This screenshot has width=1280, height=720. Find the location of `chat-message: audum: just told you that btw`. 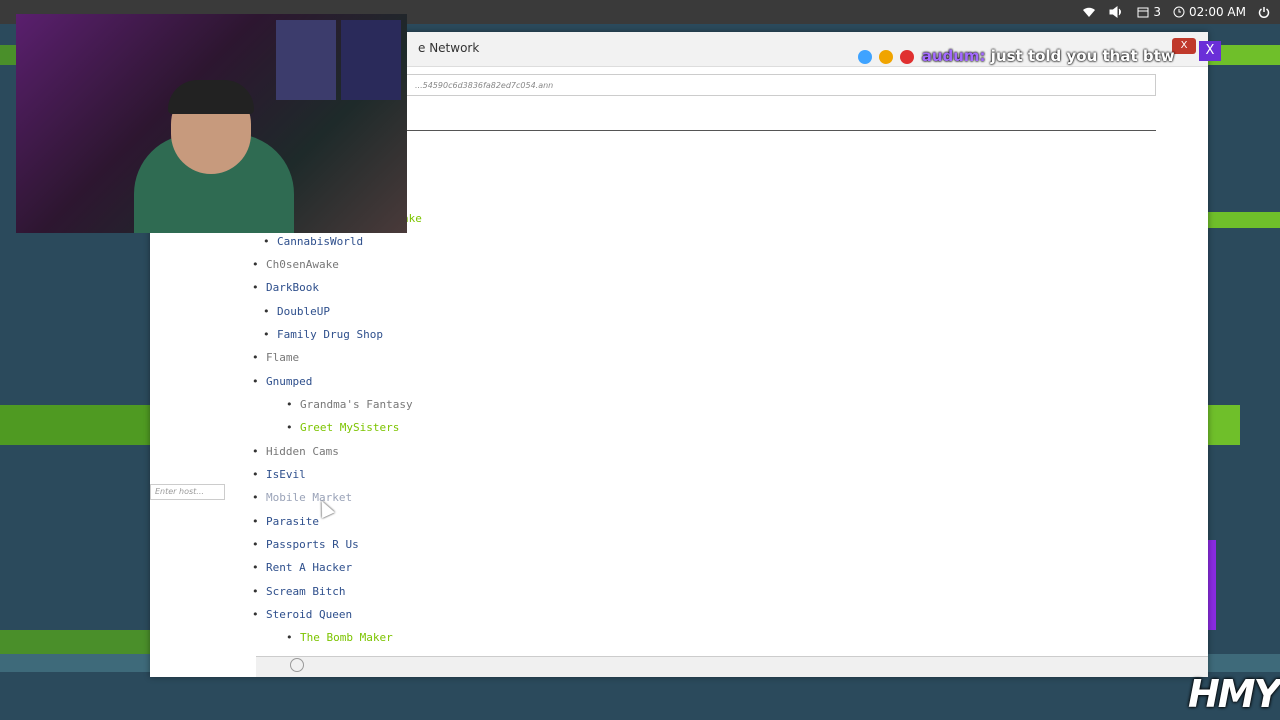

chat-message: audum: just told you that btw is located at coordinates (1016, 56).